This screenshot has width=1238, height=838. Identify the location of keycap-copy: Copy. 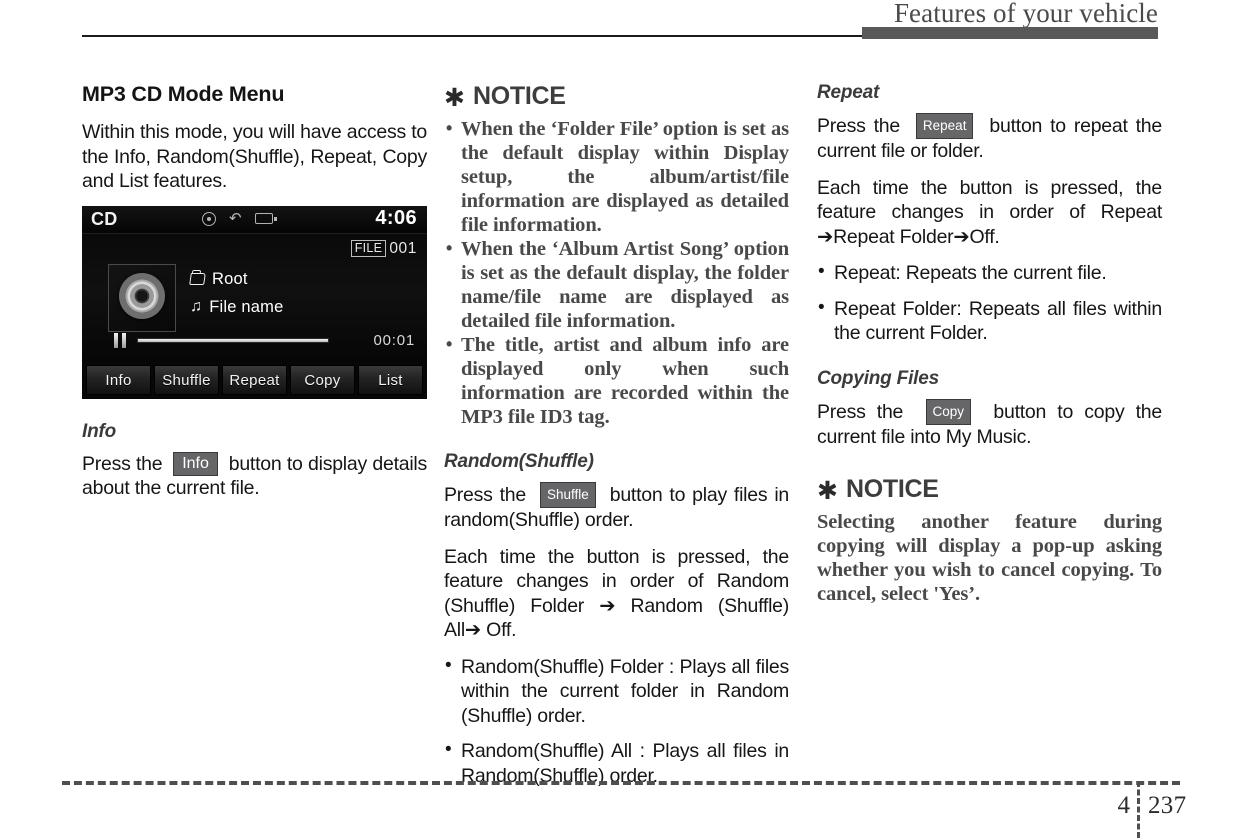
(948, 411).